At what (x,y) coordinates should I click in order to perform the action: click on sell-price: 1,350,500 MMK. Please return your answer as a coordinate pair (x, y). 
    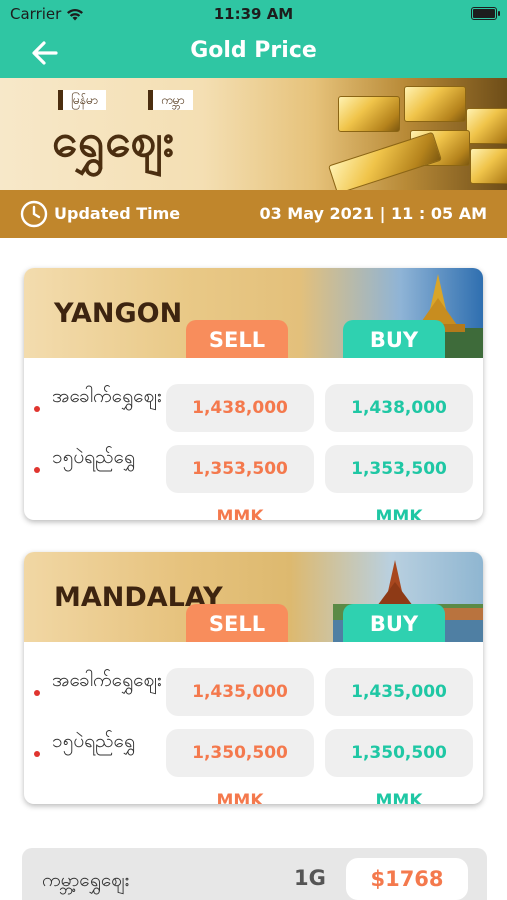
    Looking at the image, I should click on (240, 766).